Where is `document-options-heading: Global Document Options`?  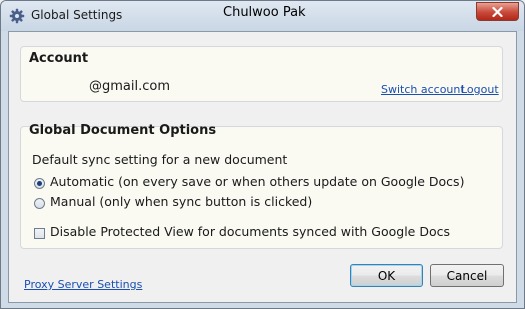 document-options-heading: Global Document Options is located at coordinates (123, 130).